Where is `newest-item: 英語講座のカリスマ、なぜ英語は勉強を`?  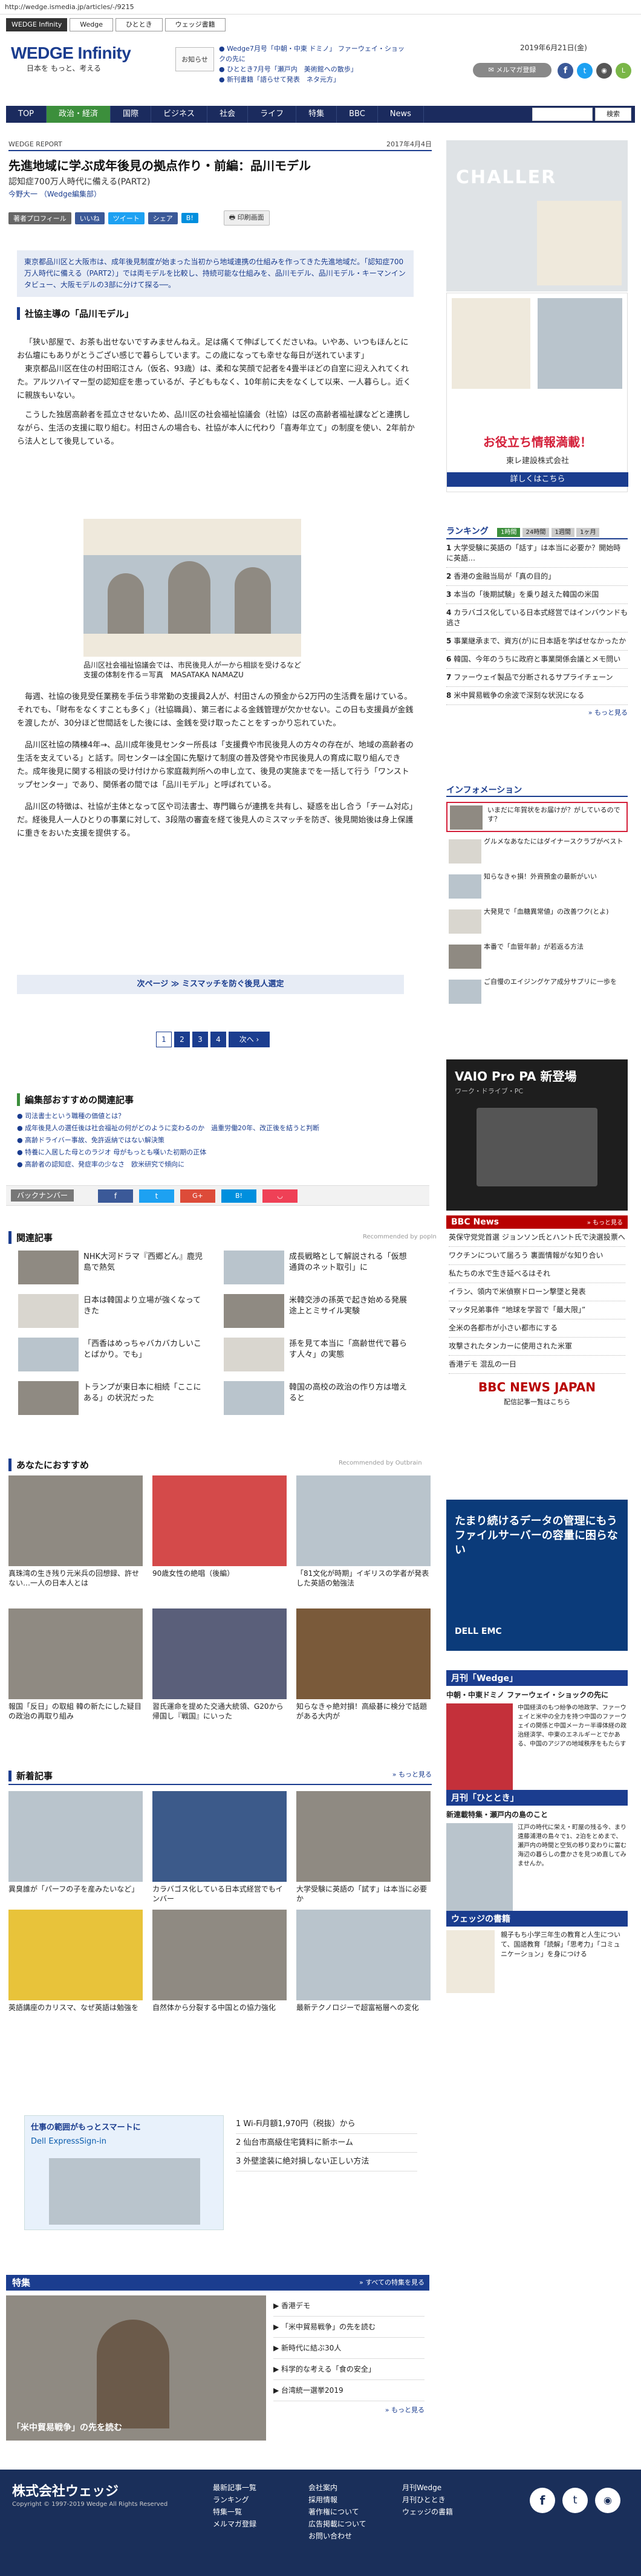
newest-item: 英語講座のカリスマ、なぜ英語は勉強を is located at coordinates (75, 1961).